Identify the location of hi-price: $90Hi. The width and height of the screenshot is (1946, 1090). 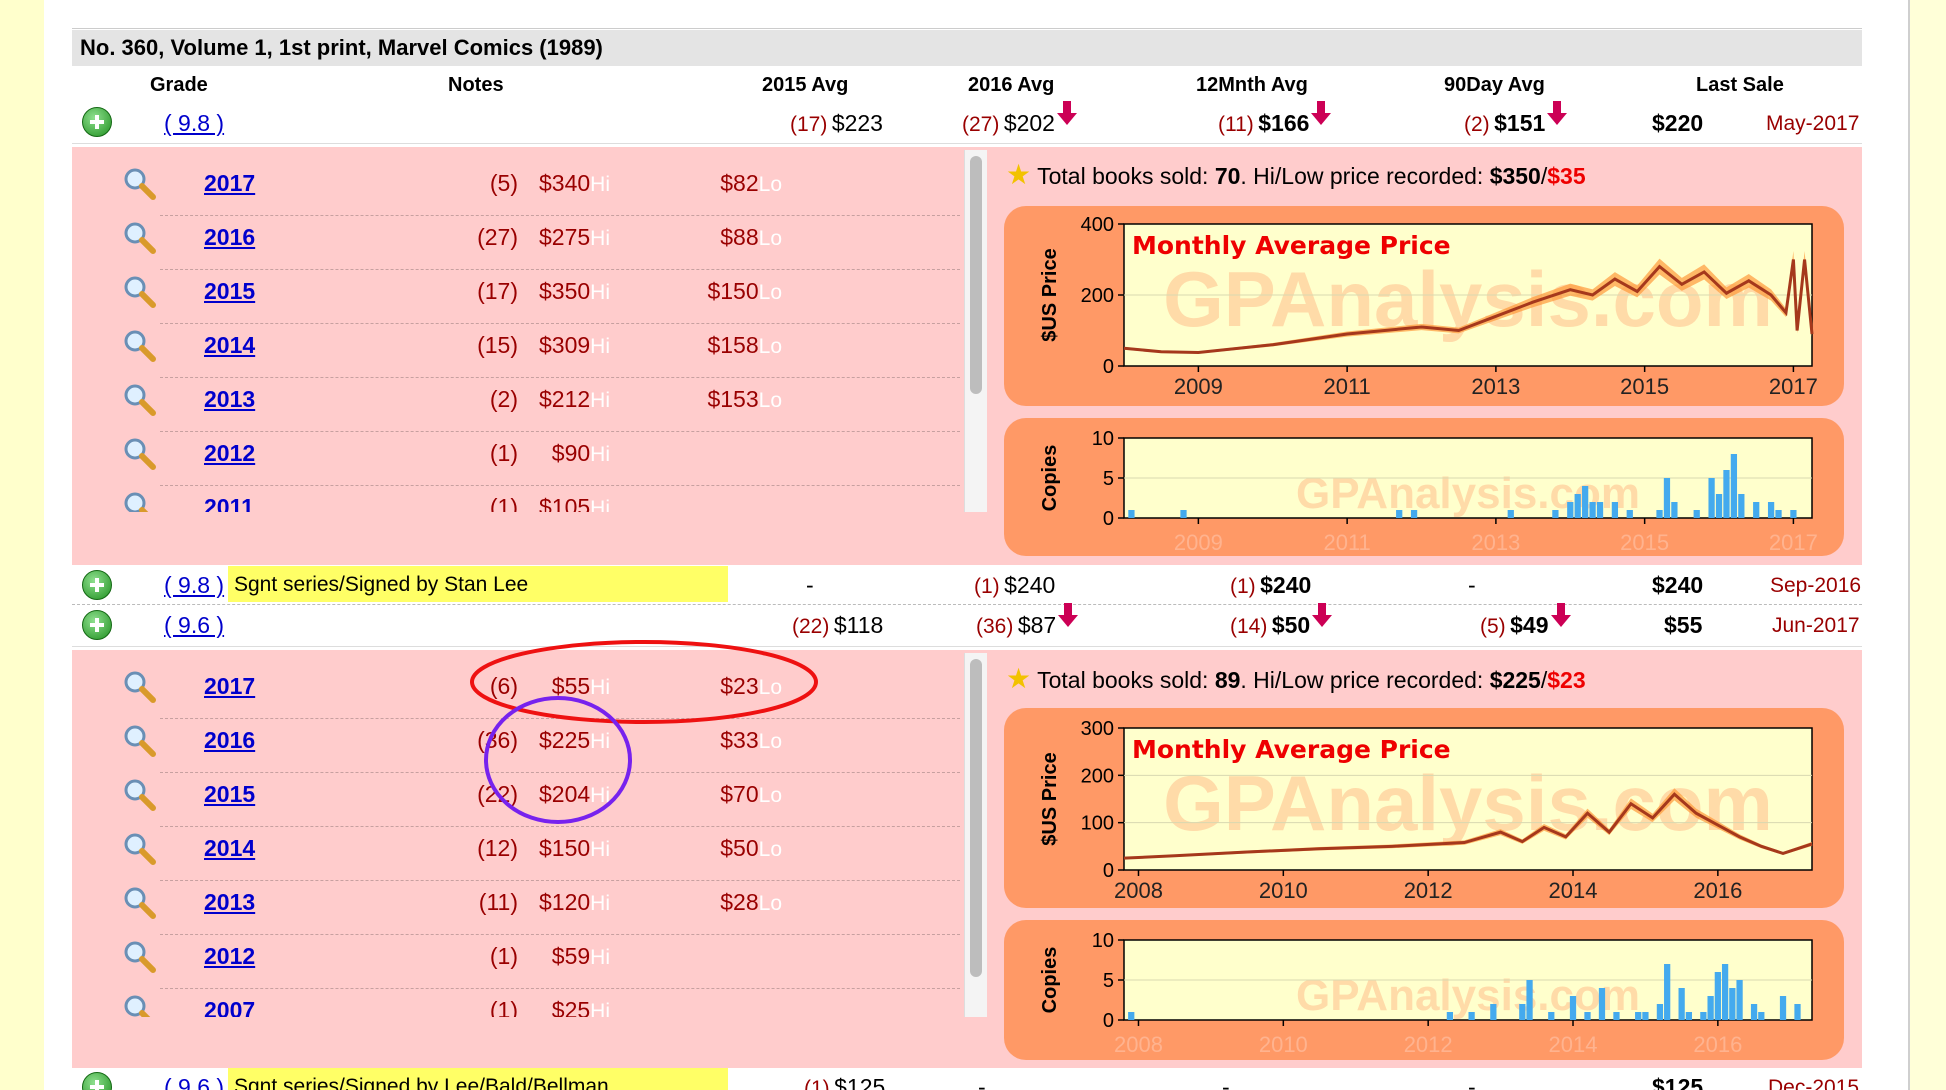
(560, 453).